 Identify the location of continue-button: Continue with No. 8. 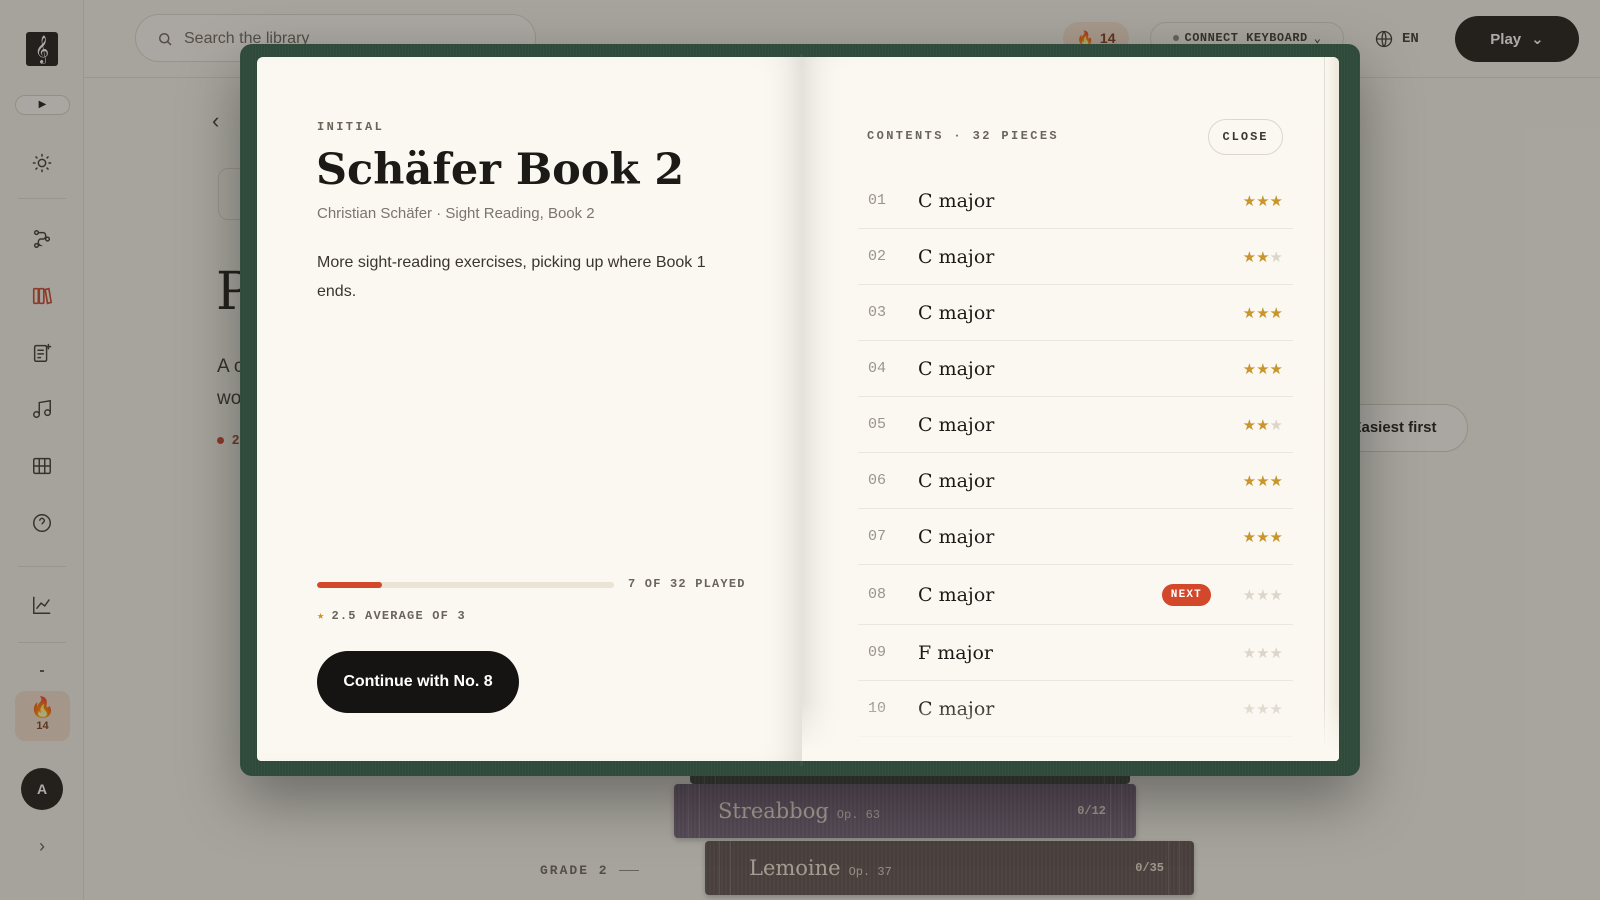
(418, 682).